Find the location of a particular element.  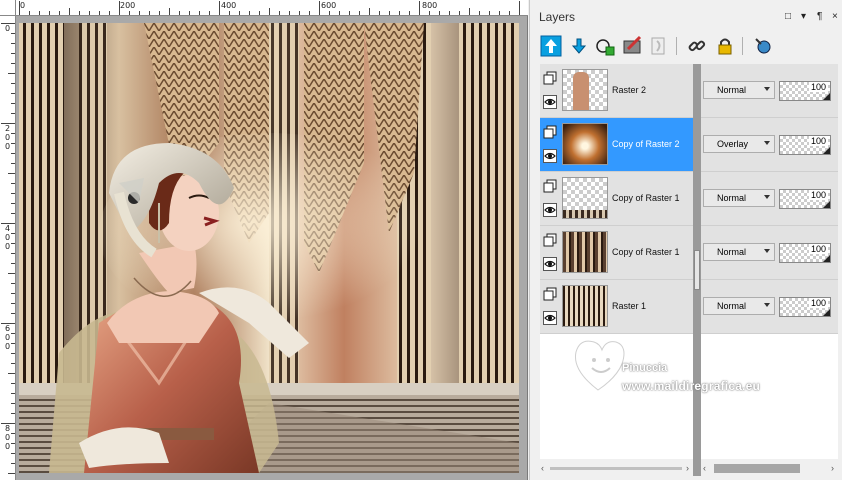

panel-close-button: × is located at coordinates (835, 16).